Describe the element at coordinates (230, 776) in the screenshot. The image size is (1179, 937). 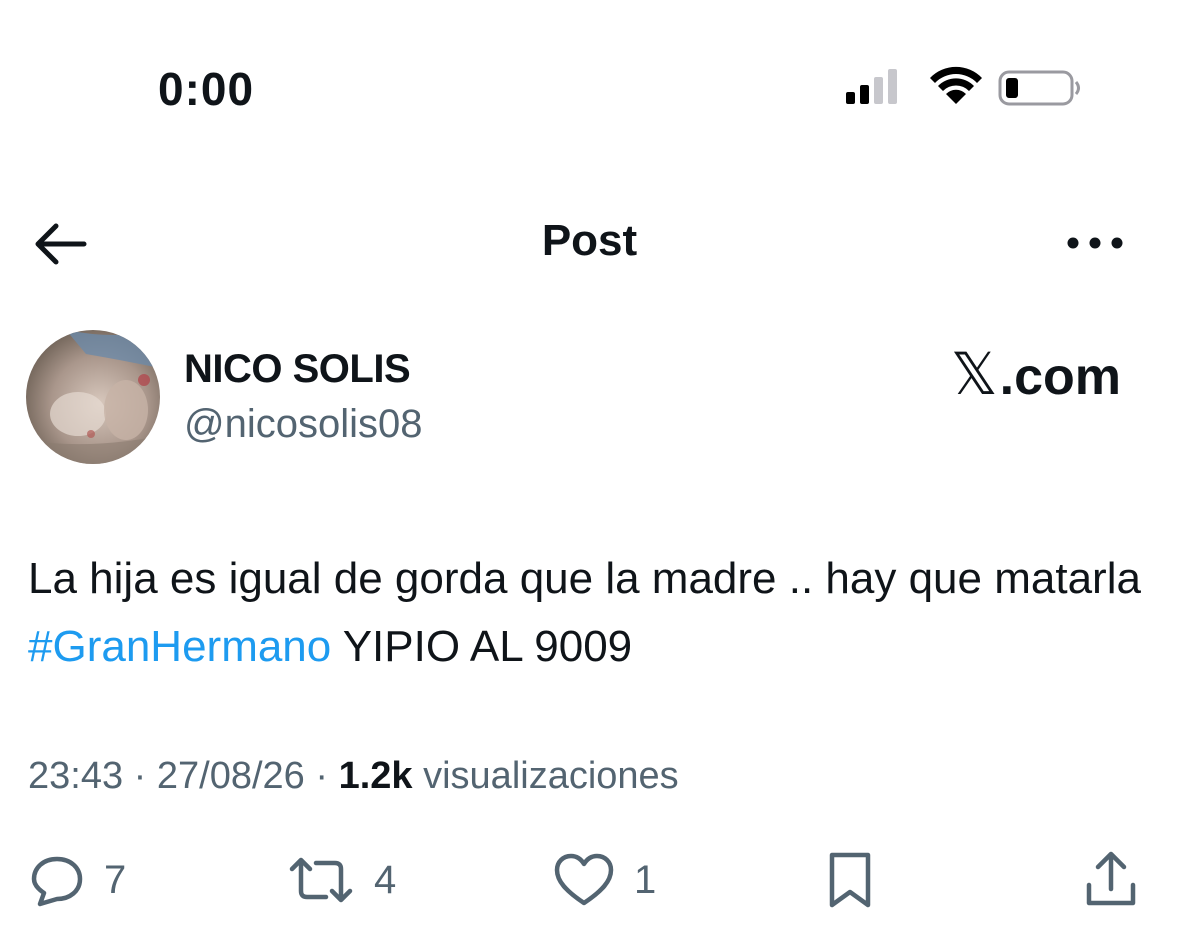
I see `post-date: 27/08/26` at that location.